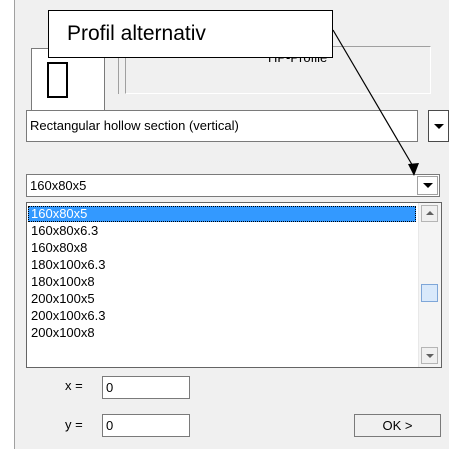 The height and width of the screenshot is (449, 449). What do you see at coordinates (190, 34) in the screenshot?
I see `annotation-callout: Profil alternativ` at bounding box center [190, 34].